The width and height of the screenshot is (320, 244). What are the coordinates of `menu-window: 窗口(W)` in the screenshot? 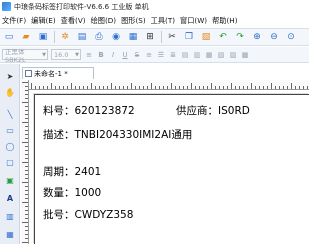 It's located at (193, 21).